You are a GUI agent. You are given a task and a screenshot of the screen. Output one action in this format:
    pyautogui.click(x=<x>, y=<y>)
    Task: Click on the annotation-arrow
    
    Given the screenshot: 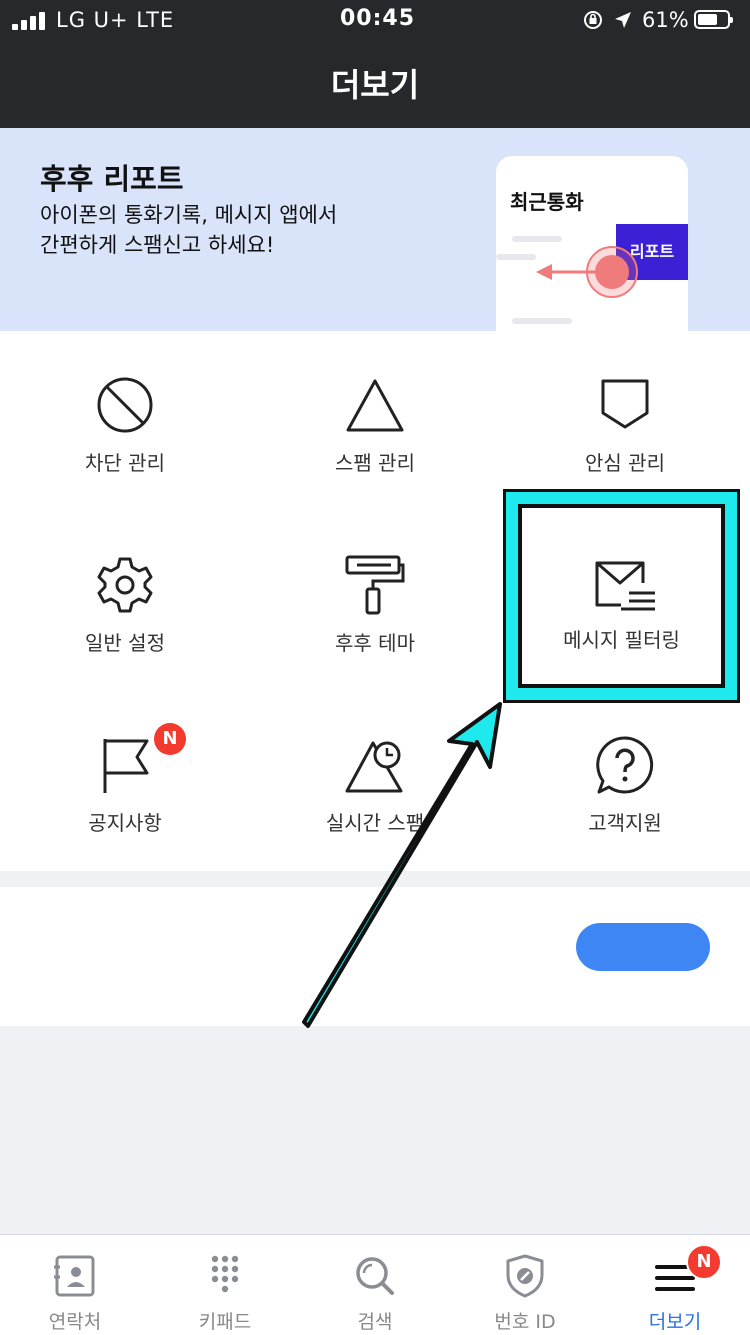 What is the action you would take?
    pyautogui.click(x=402, y=865)
    